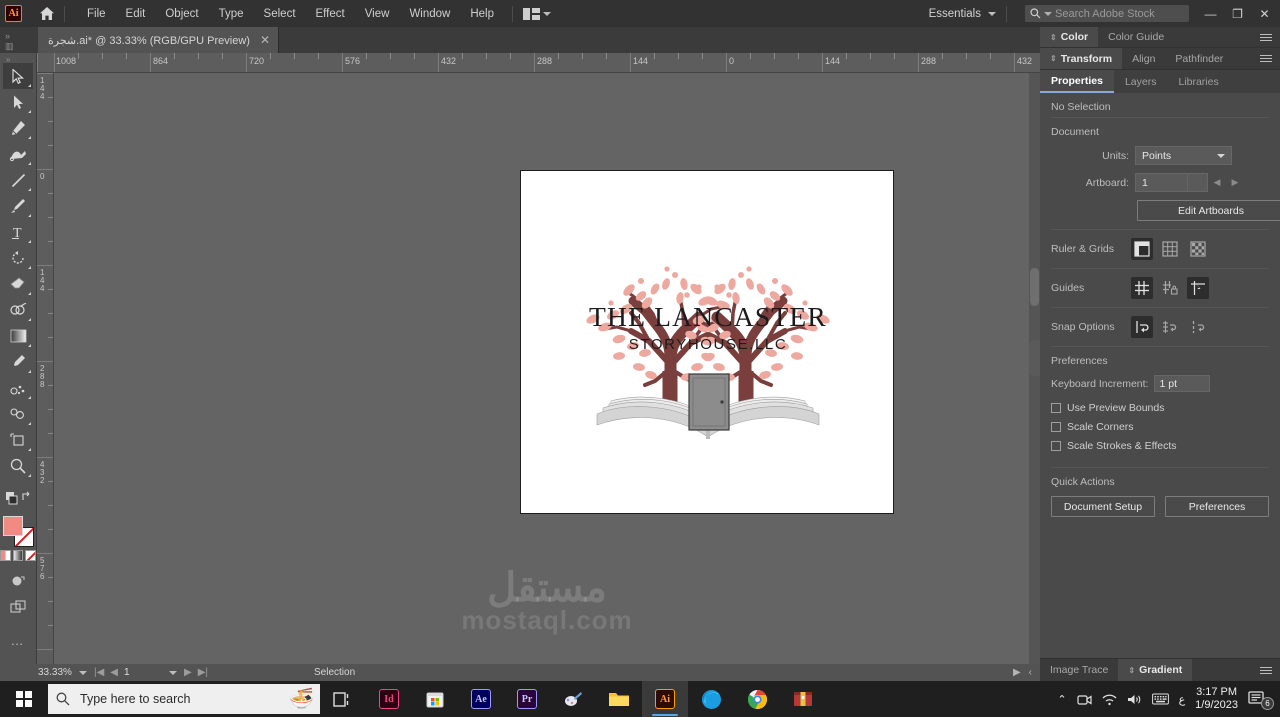 The height and width of the screenshot is (717, 1280). Describe the element at coordinates (1056, 446) in the screenshot. I see `scale-strokes-effects-checkbox` at that location.